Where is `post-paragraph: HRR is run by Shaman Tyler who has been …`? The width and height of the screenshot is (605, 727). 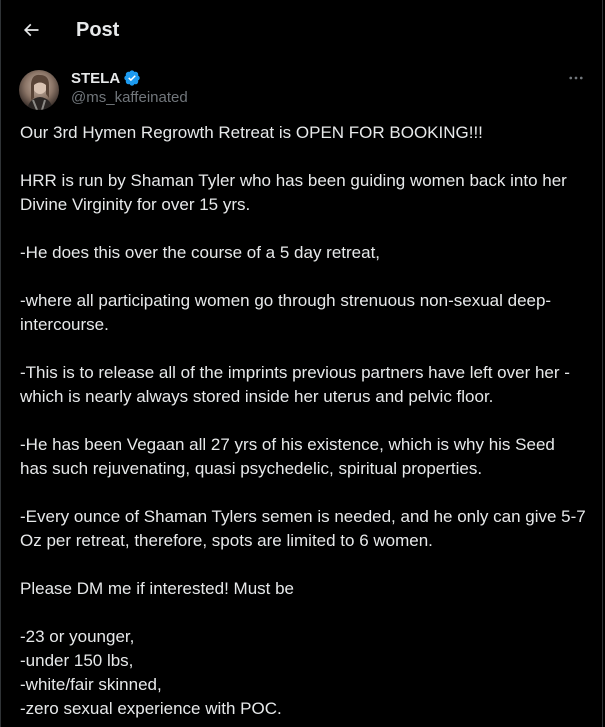 post-paragraph: HRR is run by Shaman Tyler who has been … is located at coordinates (296, 192).